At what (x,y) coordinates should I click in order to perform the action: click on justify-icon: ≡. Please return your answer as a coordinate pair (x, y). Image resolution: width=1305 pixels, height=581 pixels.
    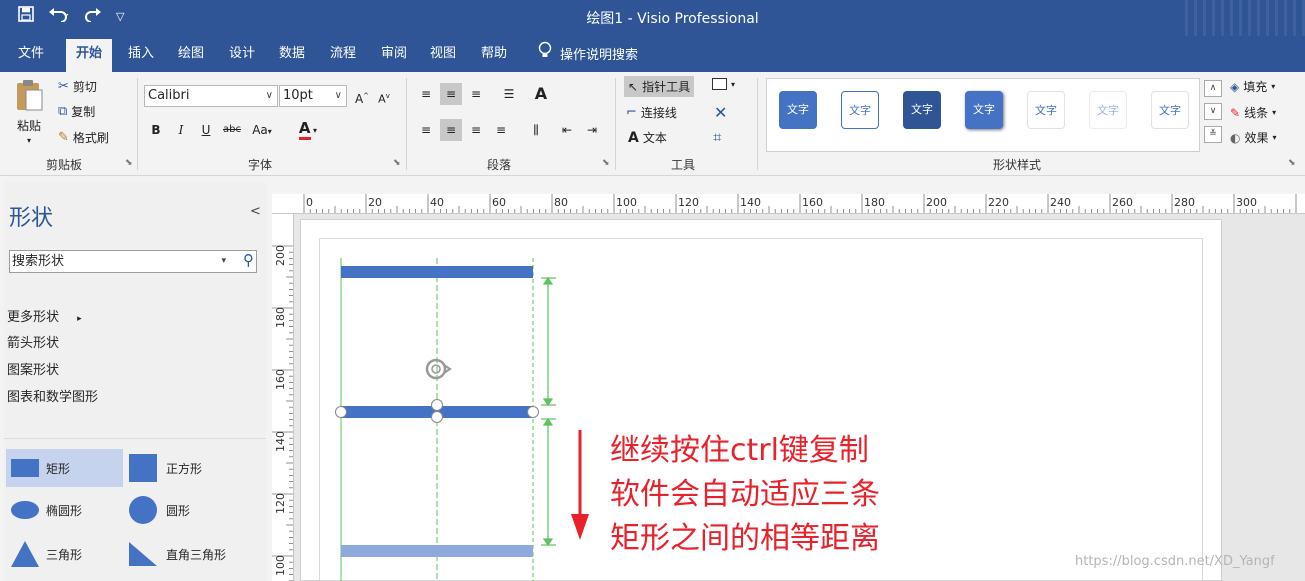
    Looking at the image, I should click on (501, 130).